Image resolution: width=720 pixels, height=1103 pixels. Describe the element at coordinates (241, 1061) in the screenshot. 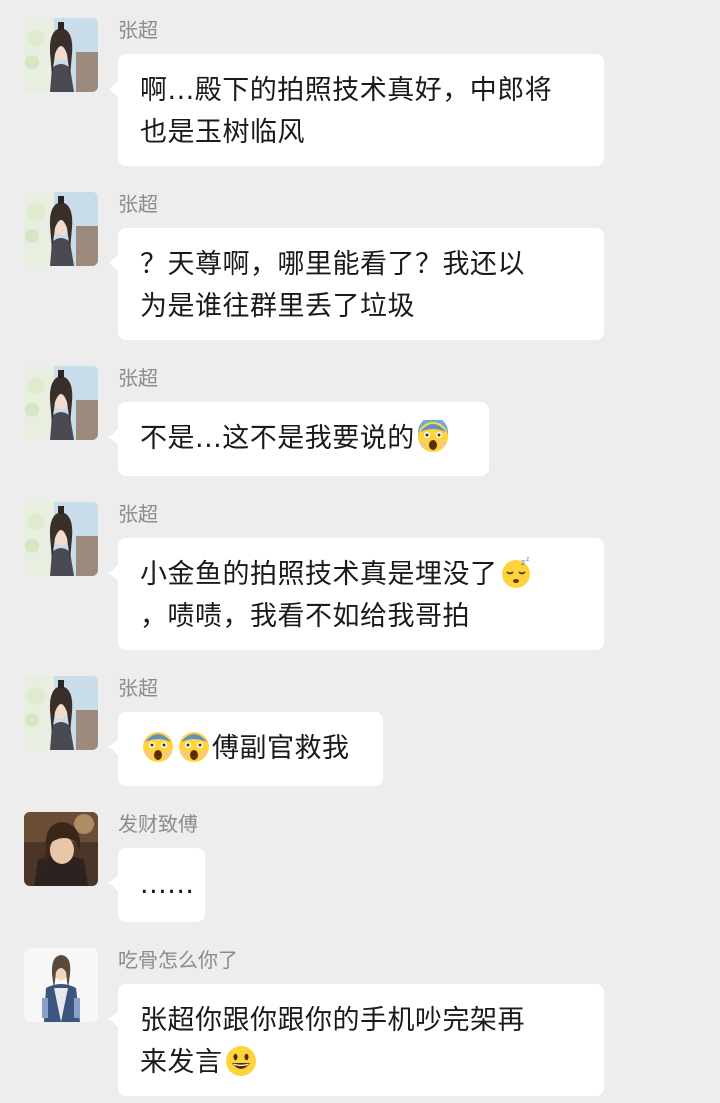

I see `smiling-face-emoji-icon` at that location.